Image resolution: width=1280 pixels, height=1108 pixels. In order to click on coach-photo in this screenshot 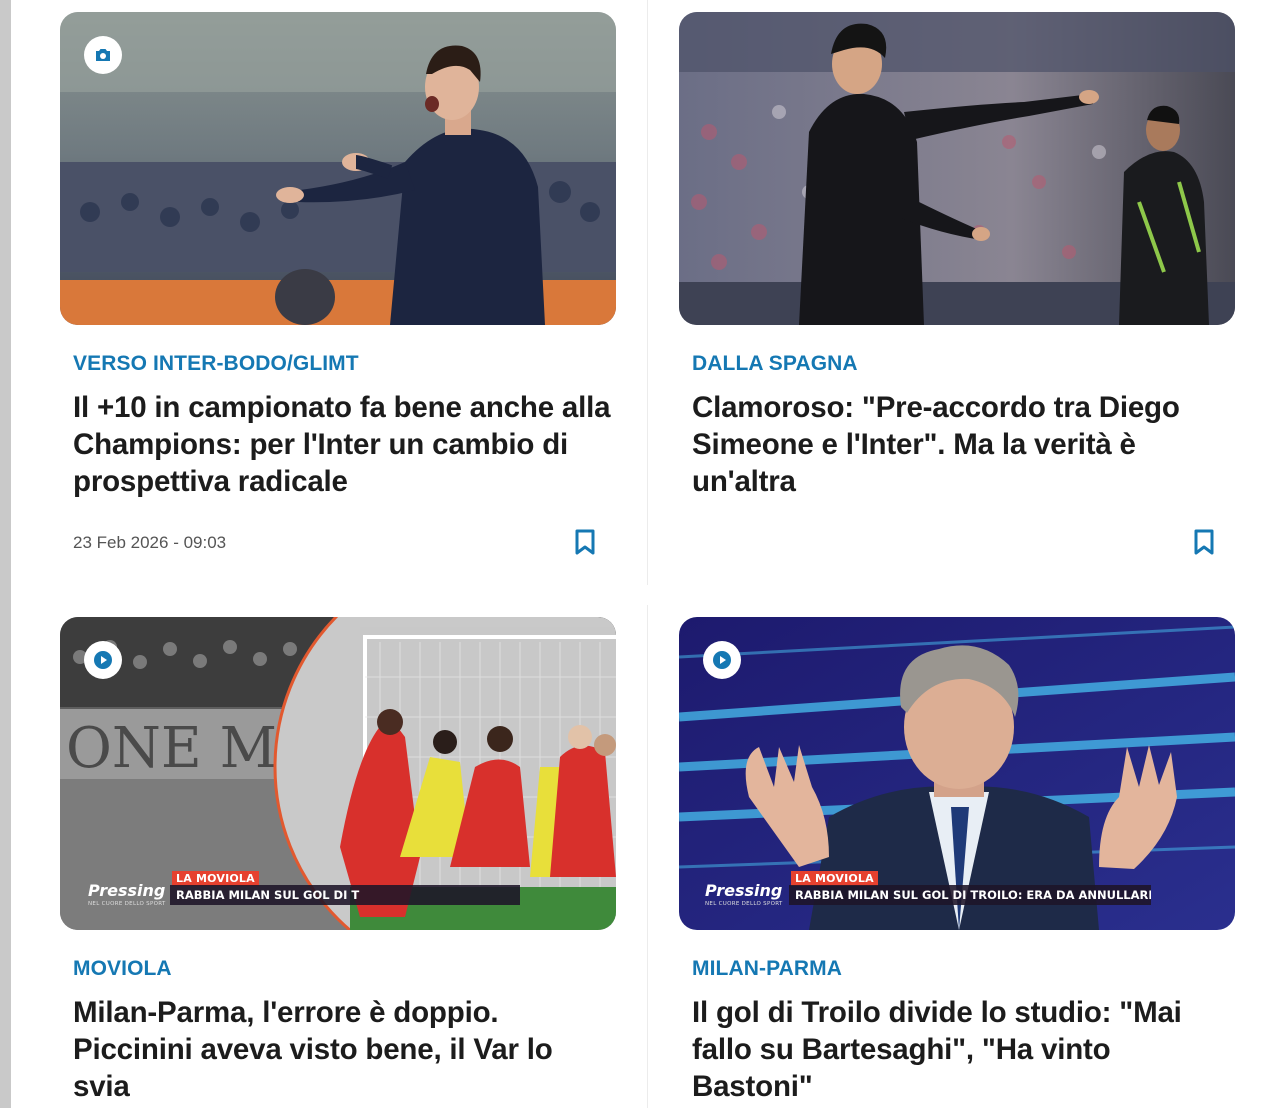, I will do `click(338, 168)`.